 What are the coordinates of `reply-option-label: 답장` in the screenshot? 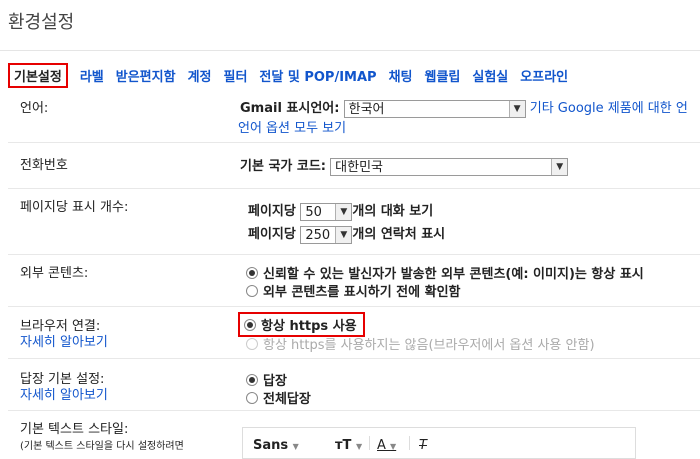 It's located at (275, 381).